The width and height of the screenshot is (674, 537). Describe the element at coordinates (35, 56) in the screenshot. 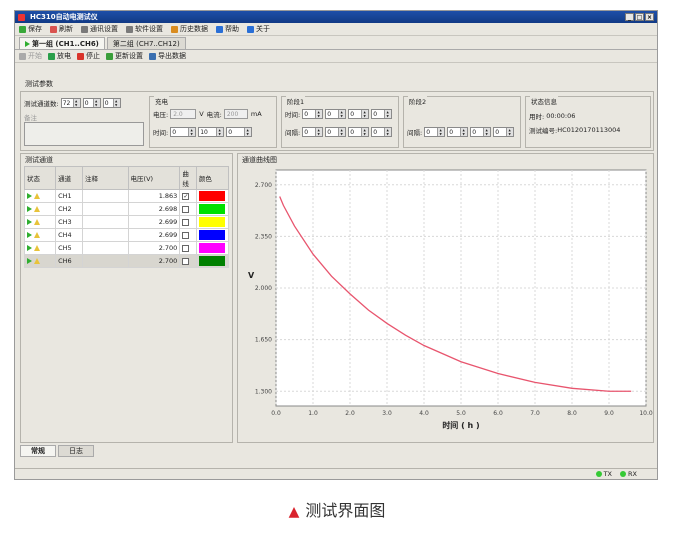

I see `toolbar-label: 开始` at that location.